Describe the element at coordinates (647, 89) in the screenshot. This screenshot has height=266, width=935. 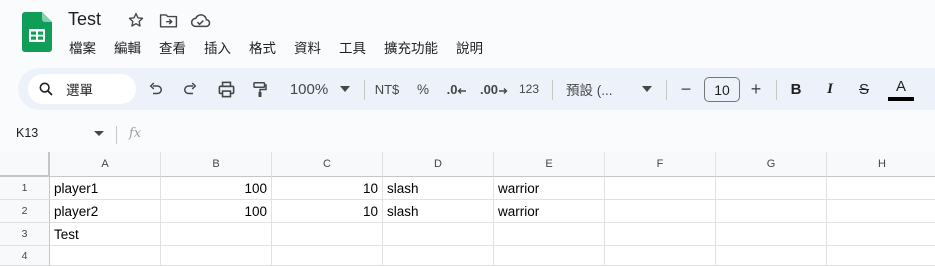
I see `font-caret-icon` at that location.